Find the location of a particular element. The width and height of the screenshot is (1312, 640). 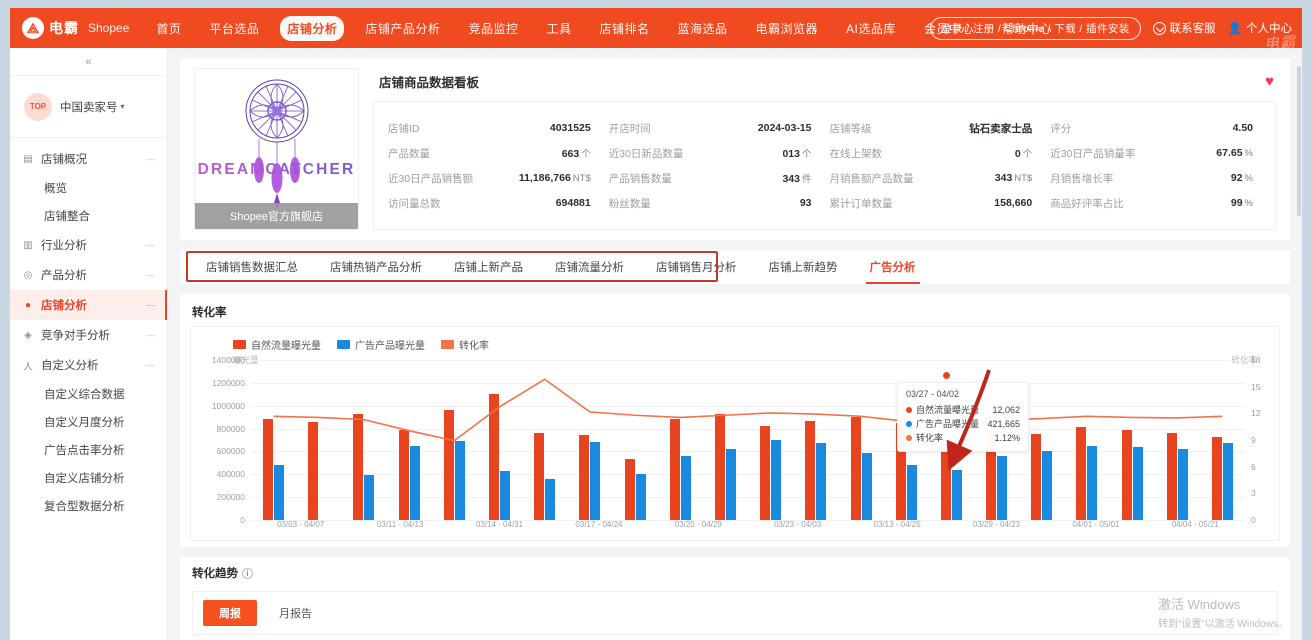

shop-selector: TOP 中国卖家号 ▾ is located at coordinates (88, 107).